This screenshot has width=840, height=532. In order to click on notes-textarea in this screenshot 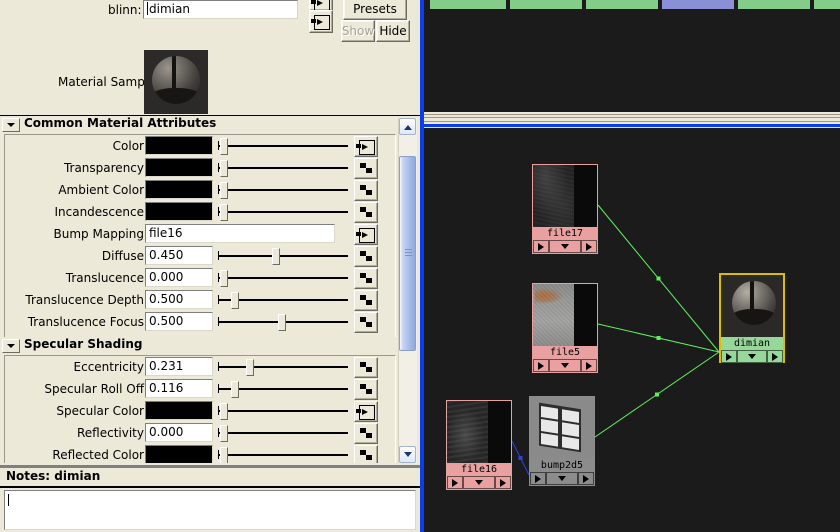, I will do `click(210, 510)`.